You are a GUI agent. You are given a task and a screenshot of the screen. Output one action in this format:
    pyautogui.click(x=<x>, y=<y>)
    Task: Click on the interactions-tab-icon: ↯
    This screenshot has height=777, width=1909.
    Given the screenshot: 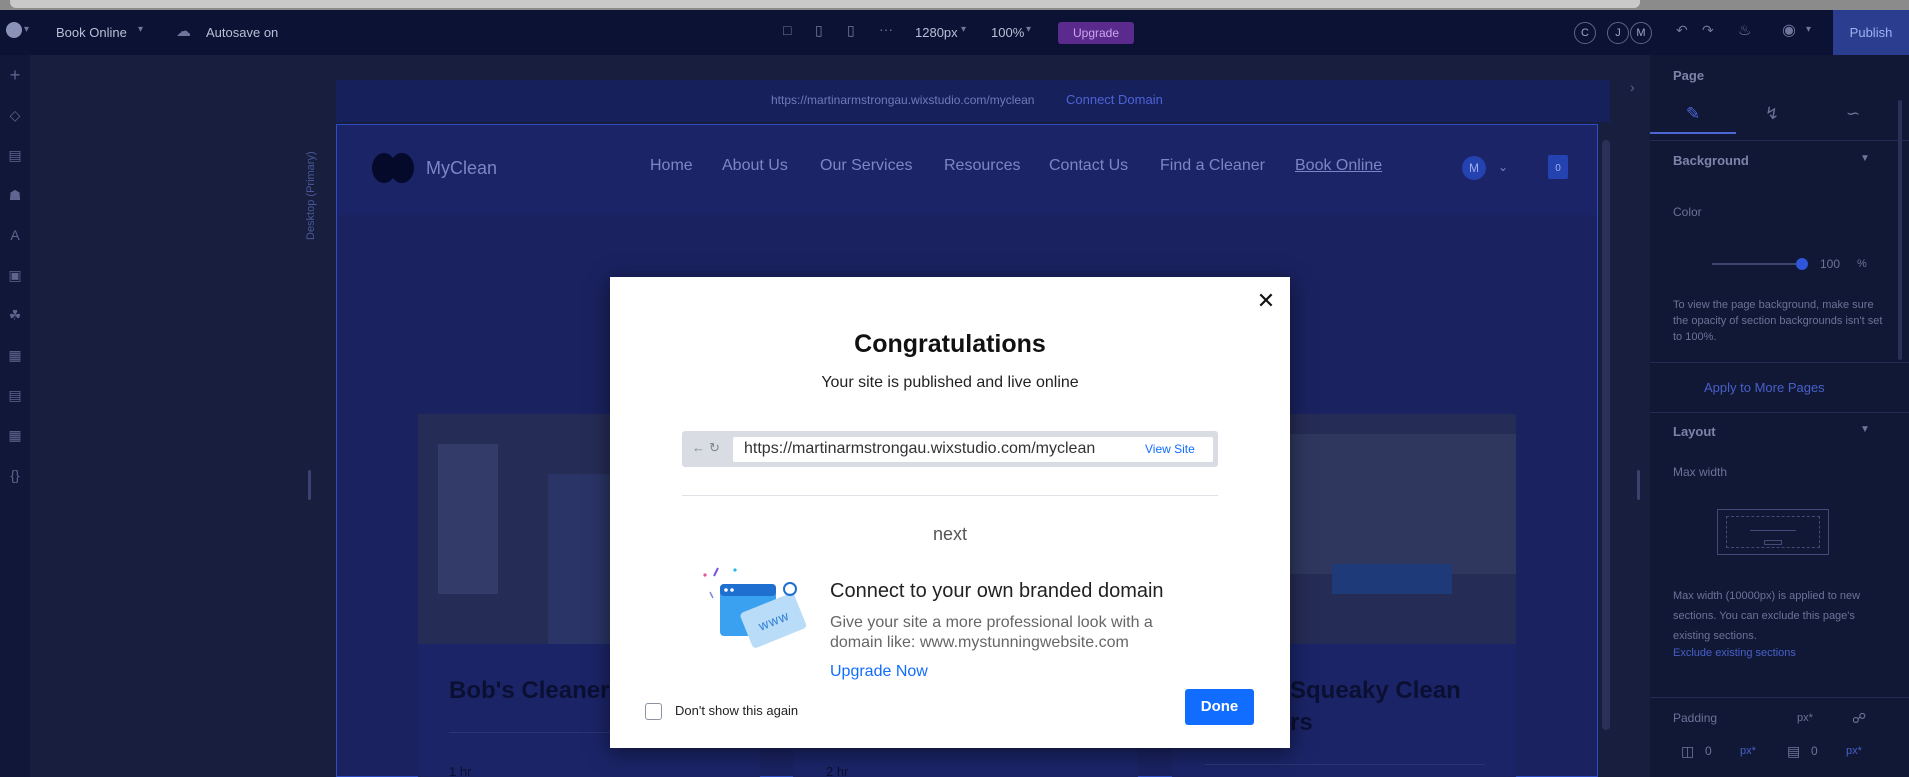 What is the action you would take?
    pyautogui.click(x=1772, y=119)
    